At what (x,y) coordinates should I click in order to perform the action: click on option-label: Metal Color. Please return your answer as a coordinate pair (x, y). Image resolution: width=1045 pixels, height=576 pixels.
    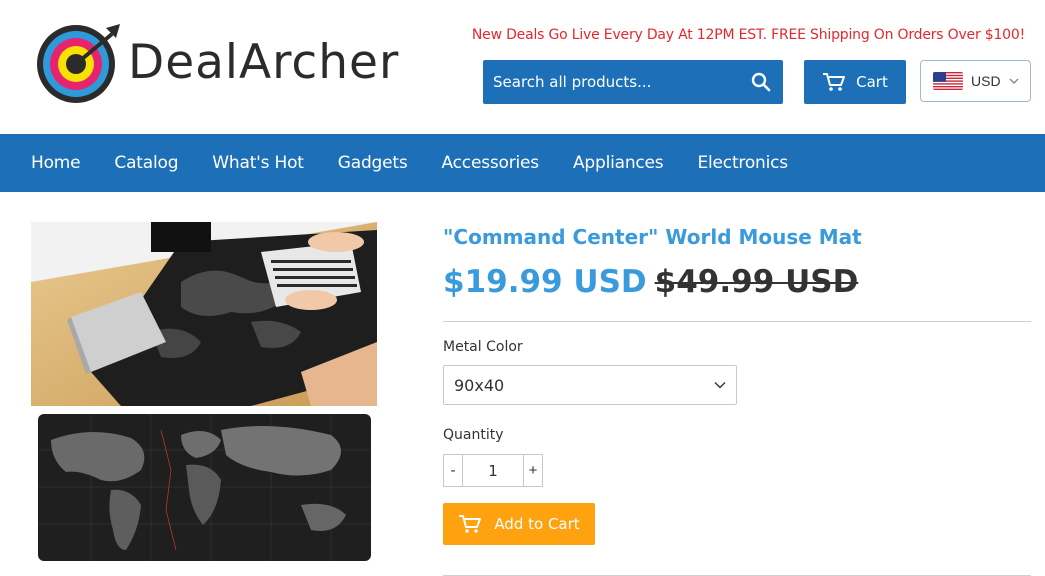
    Looking at the image, I should click on (483, 347).